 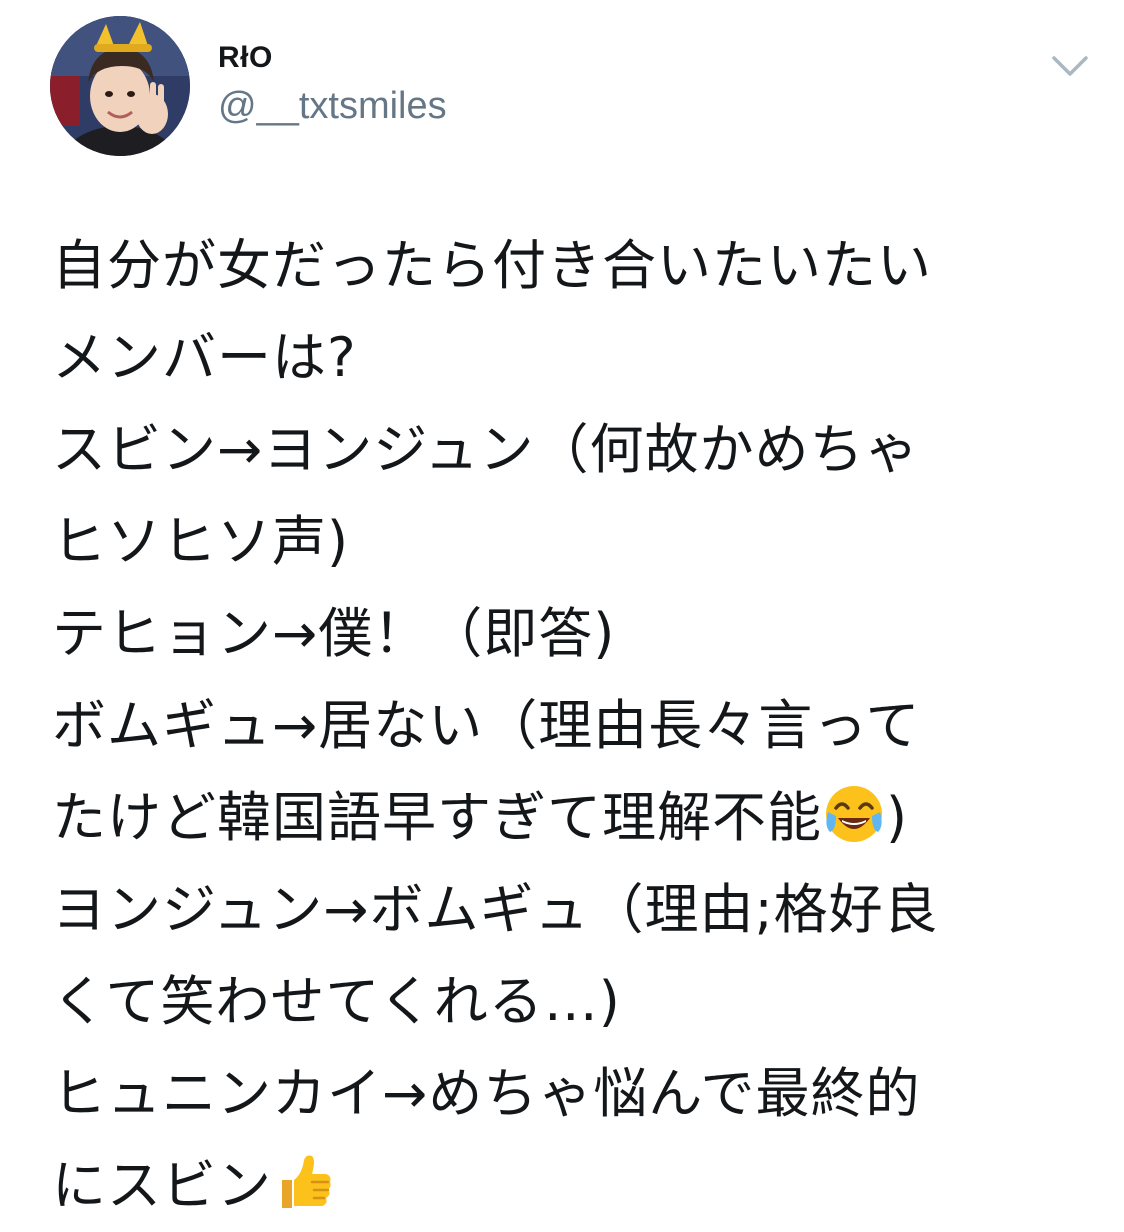 I want to click on avatar, so click(x=120, y=86).